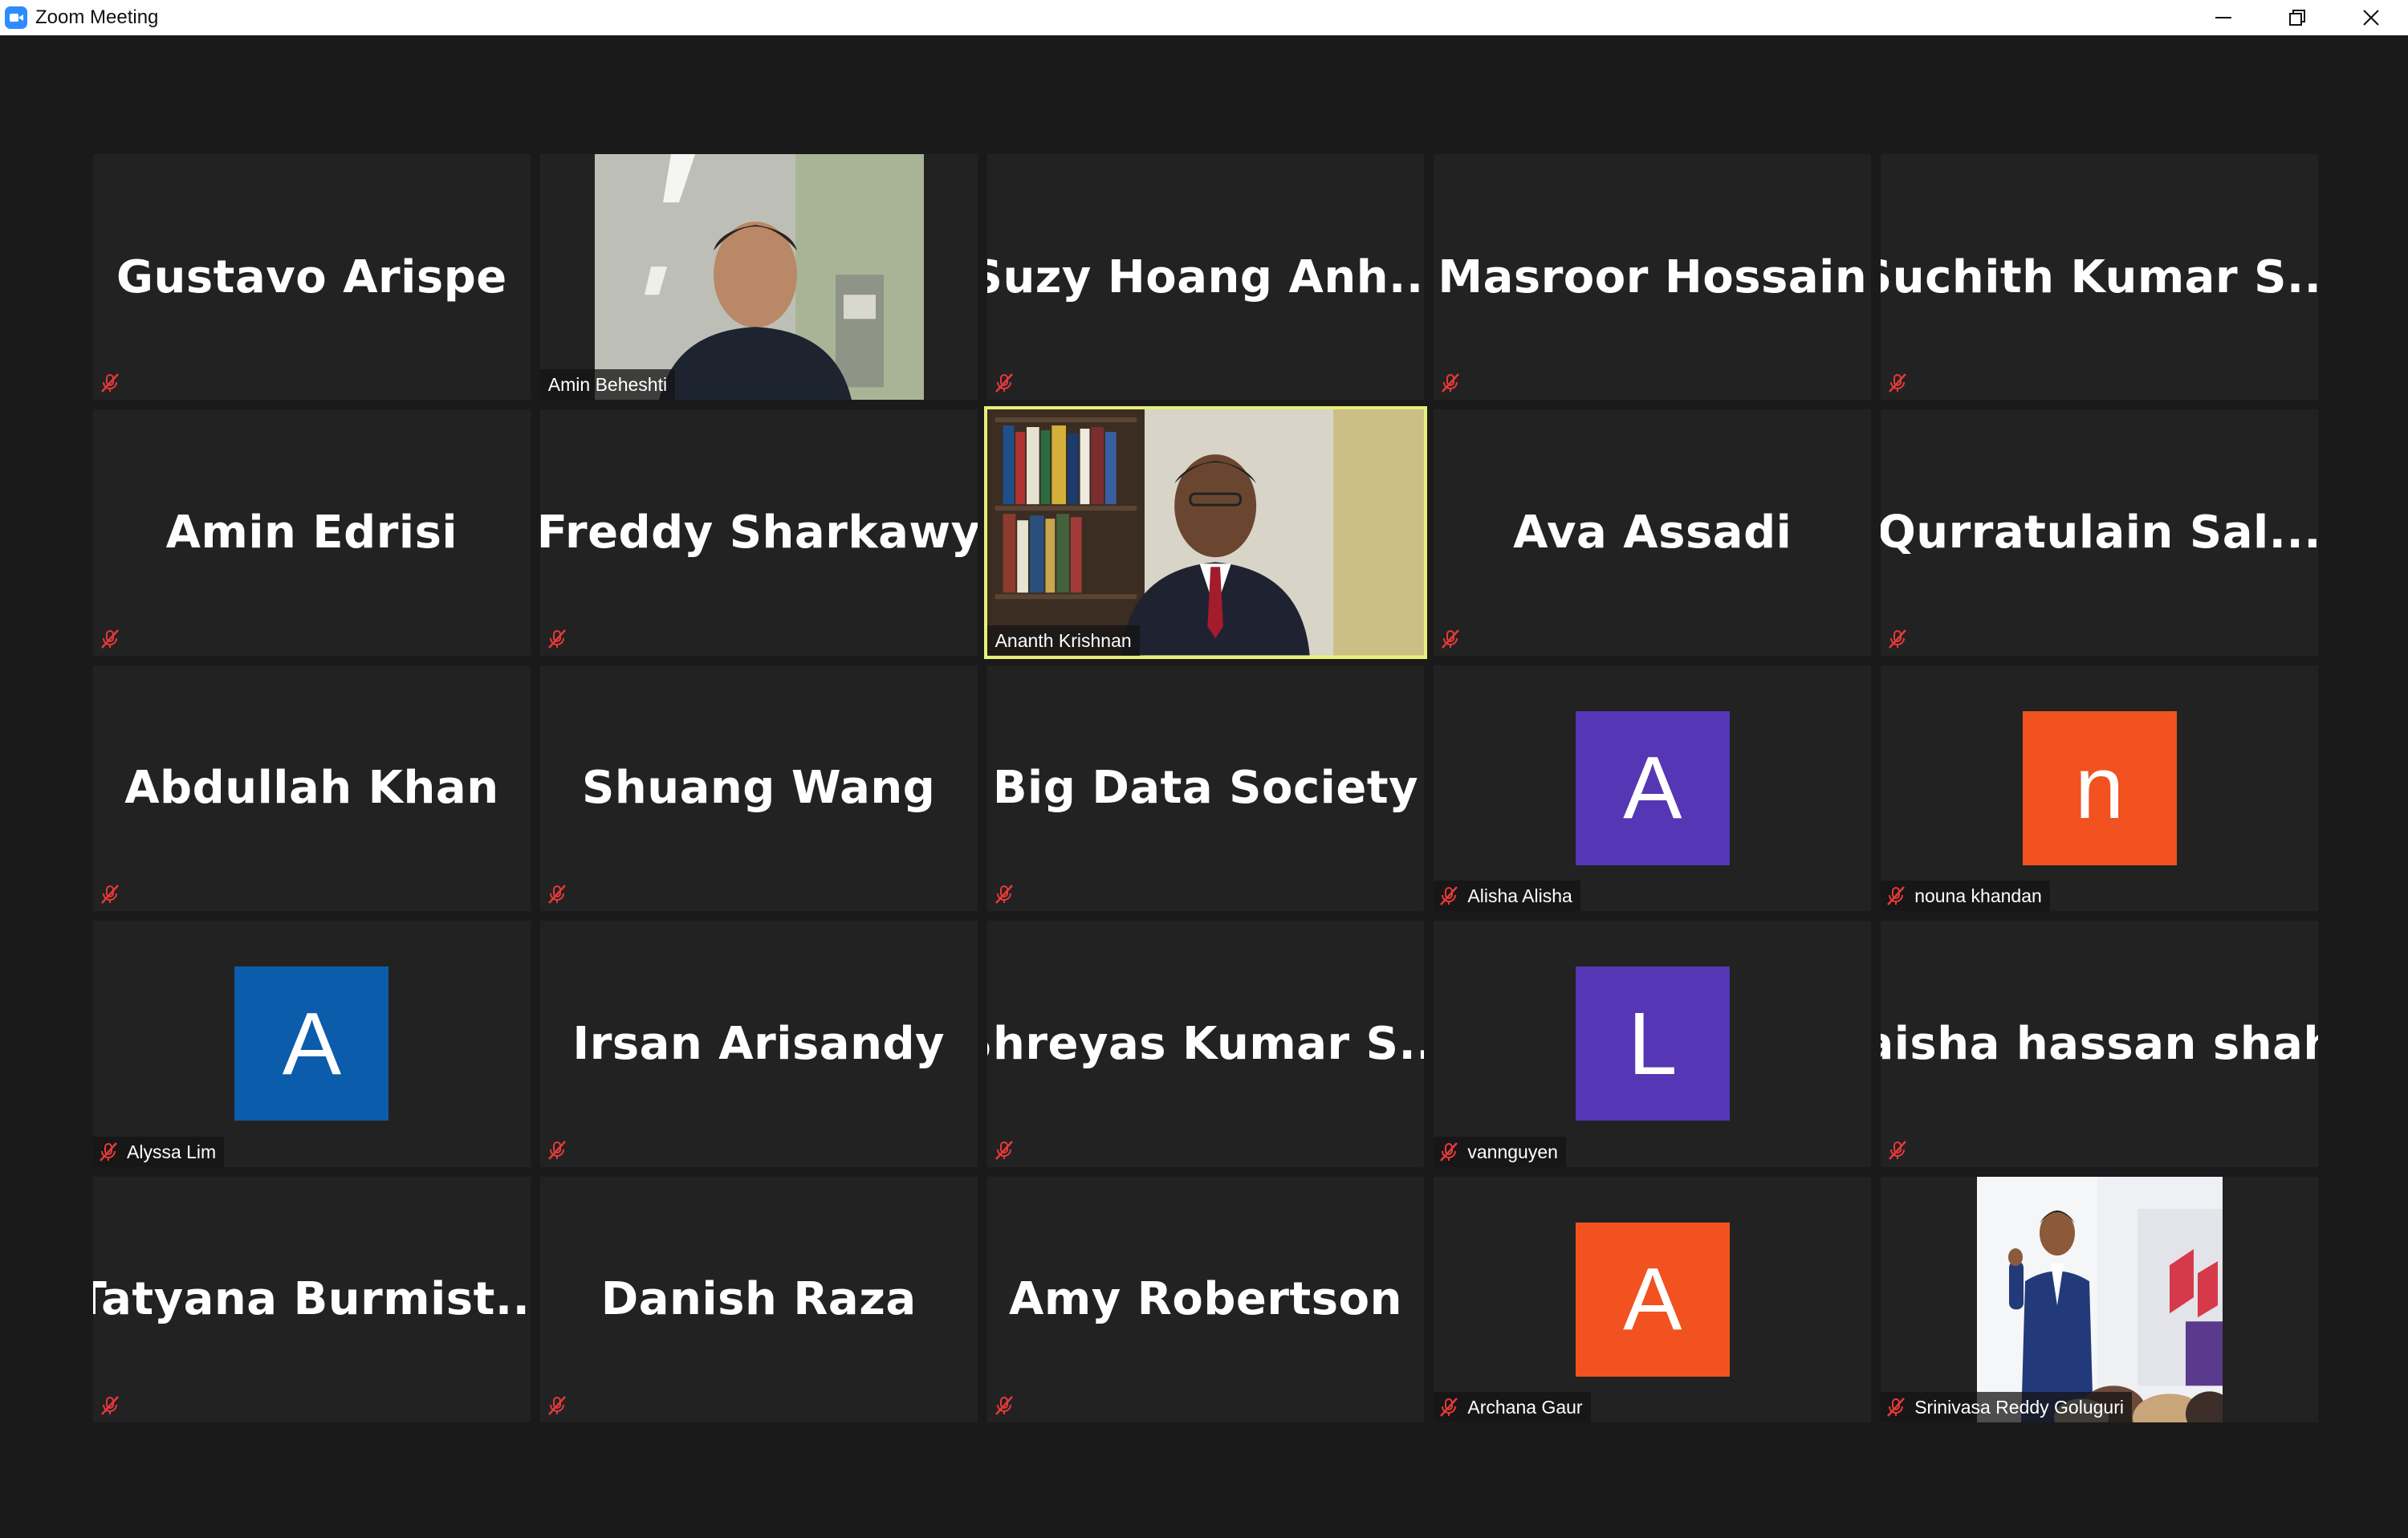 The width and height of the screenshot is (2408, 1538). I want to click on participant-name: Big Data Society, so click(1205, 788).